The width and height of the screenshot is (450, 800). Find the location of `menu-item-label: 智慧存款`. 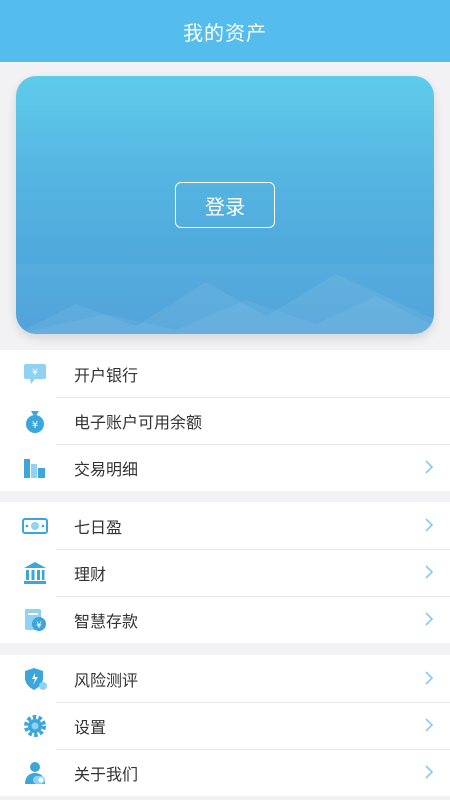

menu-item-label: 智慧存款 is located at coordinates (106, 621).